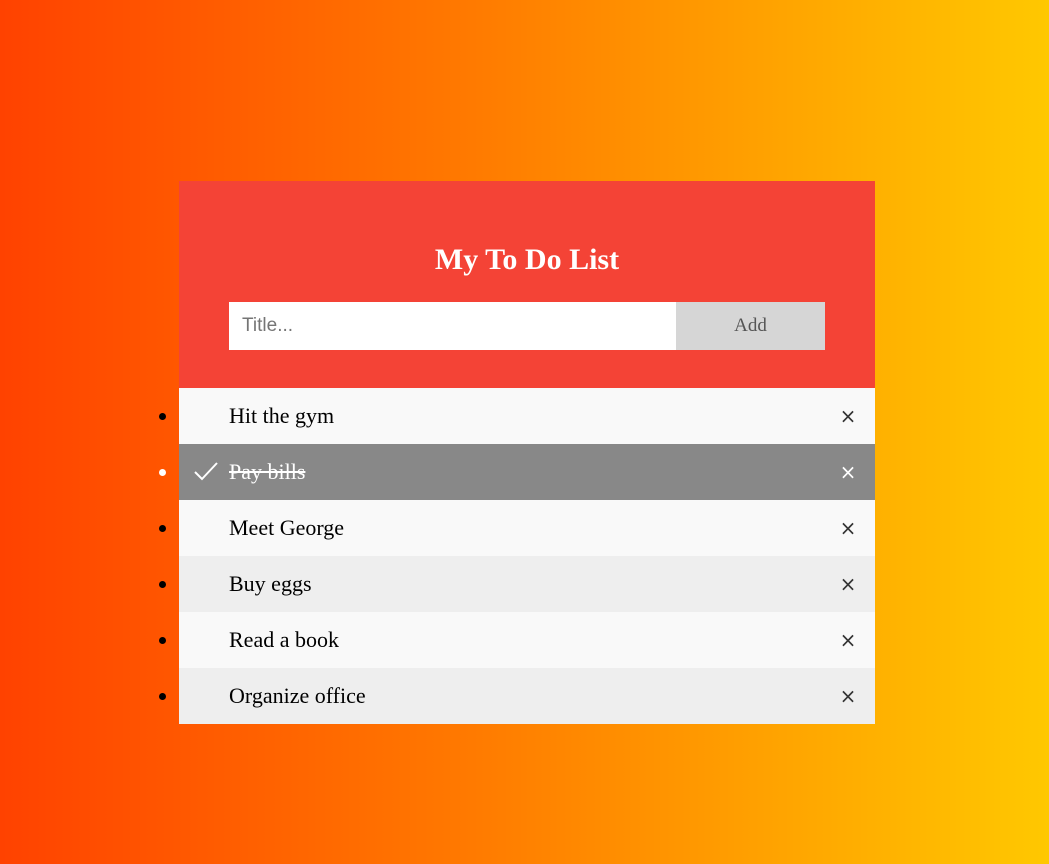 This screenshot has height=864, width=1049. I want to click on add-task-row: Add, so click(527, 326).